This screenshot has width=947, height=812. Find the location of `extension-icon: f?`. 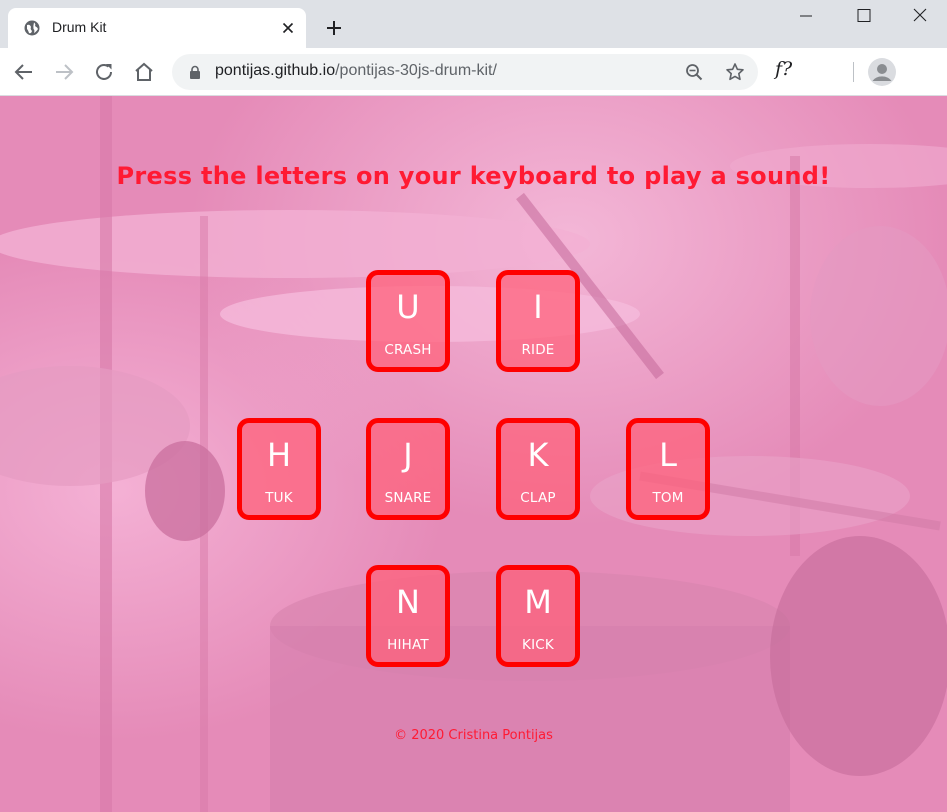

extension-icon: f? is located at coordinates (783, 69).